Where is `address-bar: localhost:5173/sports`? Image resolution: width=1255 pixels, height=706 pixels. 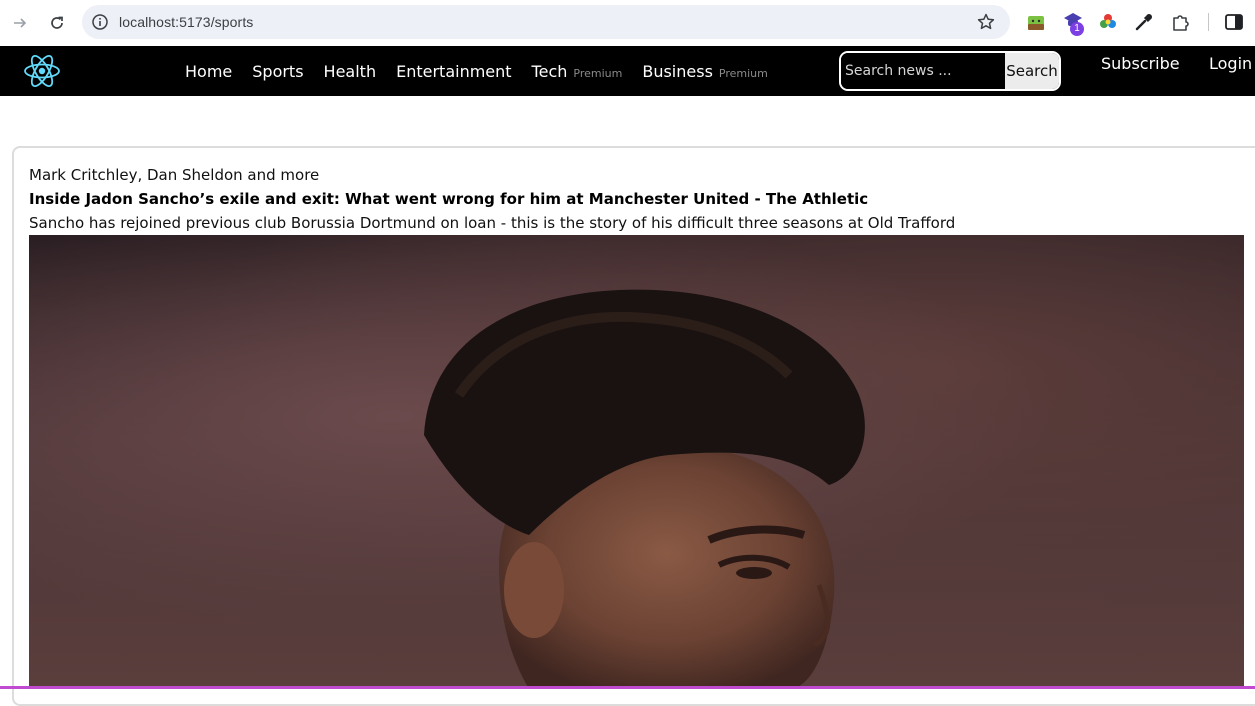 address-bar: localhost:5173/sports is located at coordinates (546, 22).